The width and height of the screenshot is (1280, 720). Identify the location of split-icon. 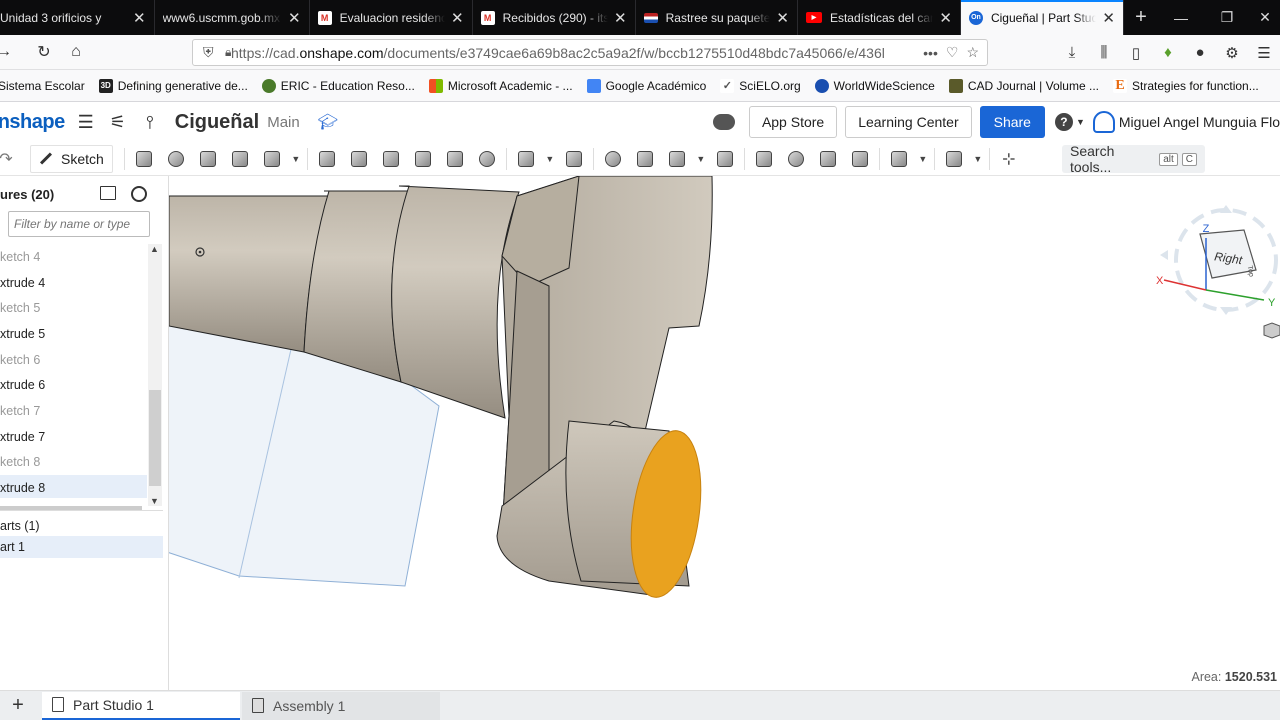
(645, 159).